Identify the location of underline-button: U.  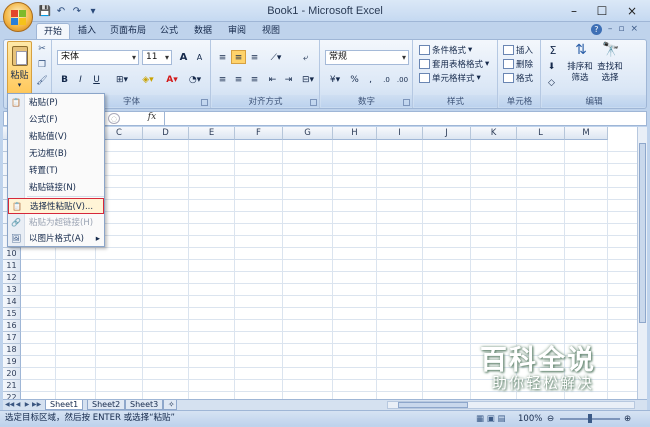
(96, 79).